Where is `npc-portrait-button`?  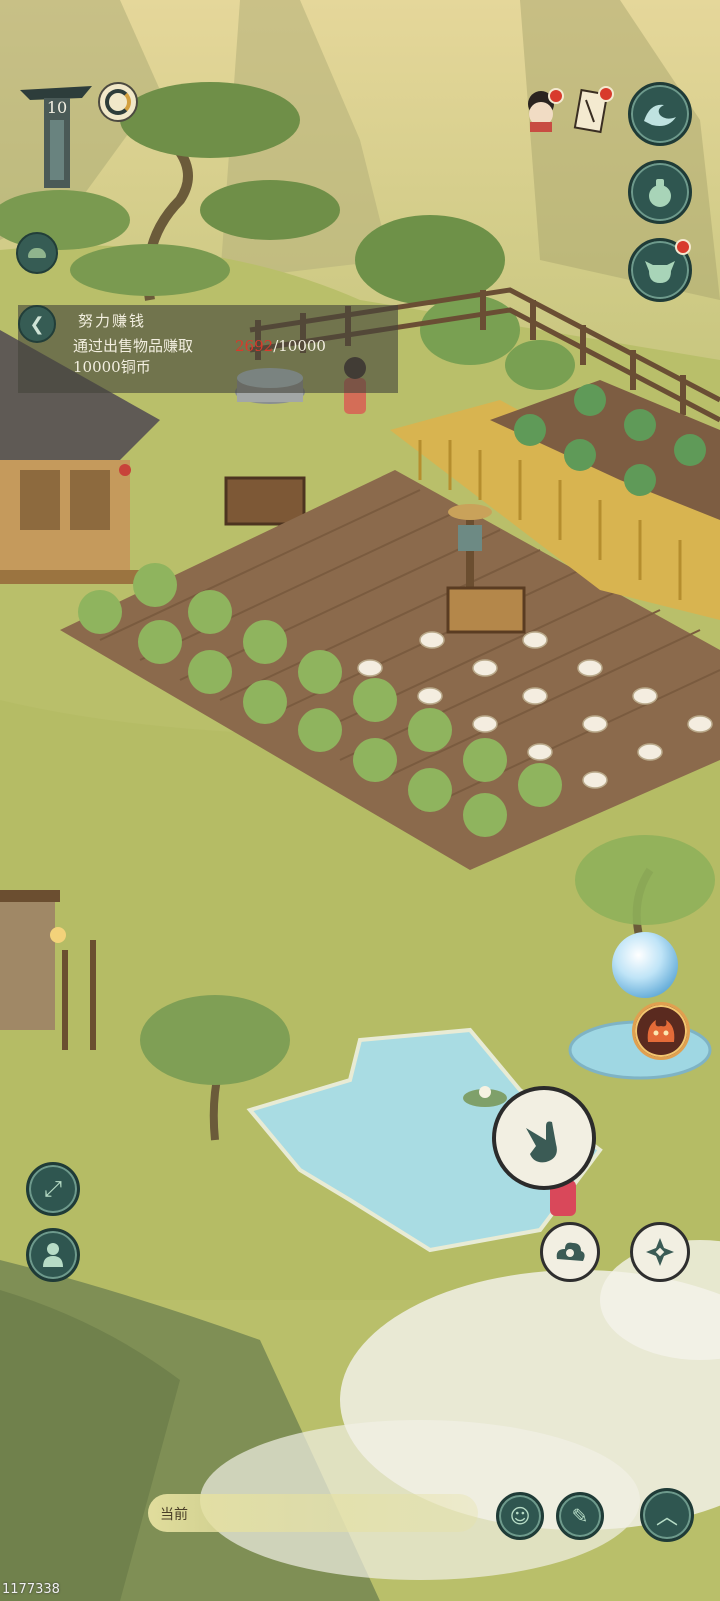 npc-portrait-button is located at coordinates (541, 111).